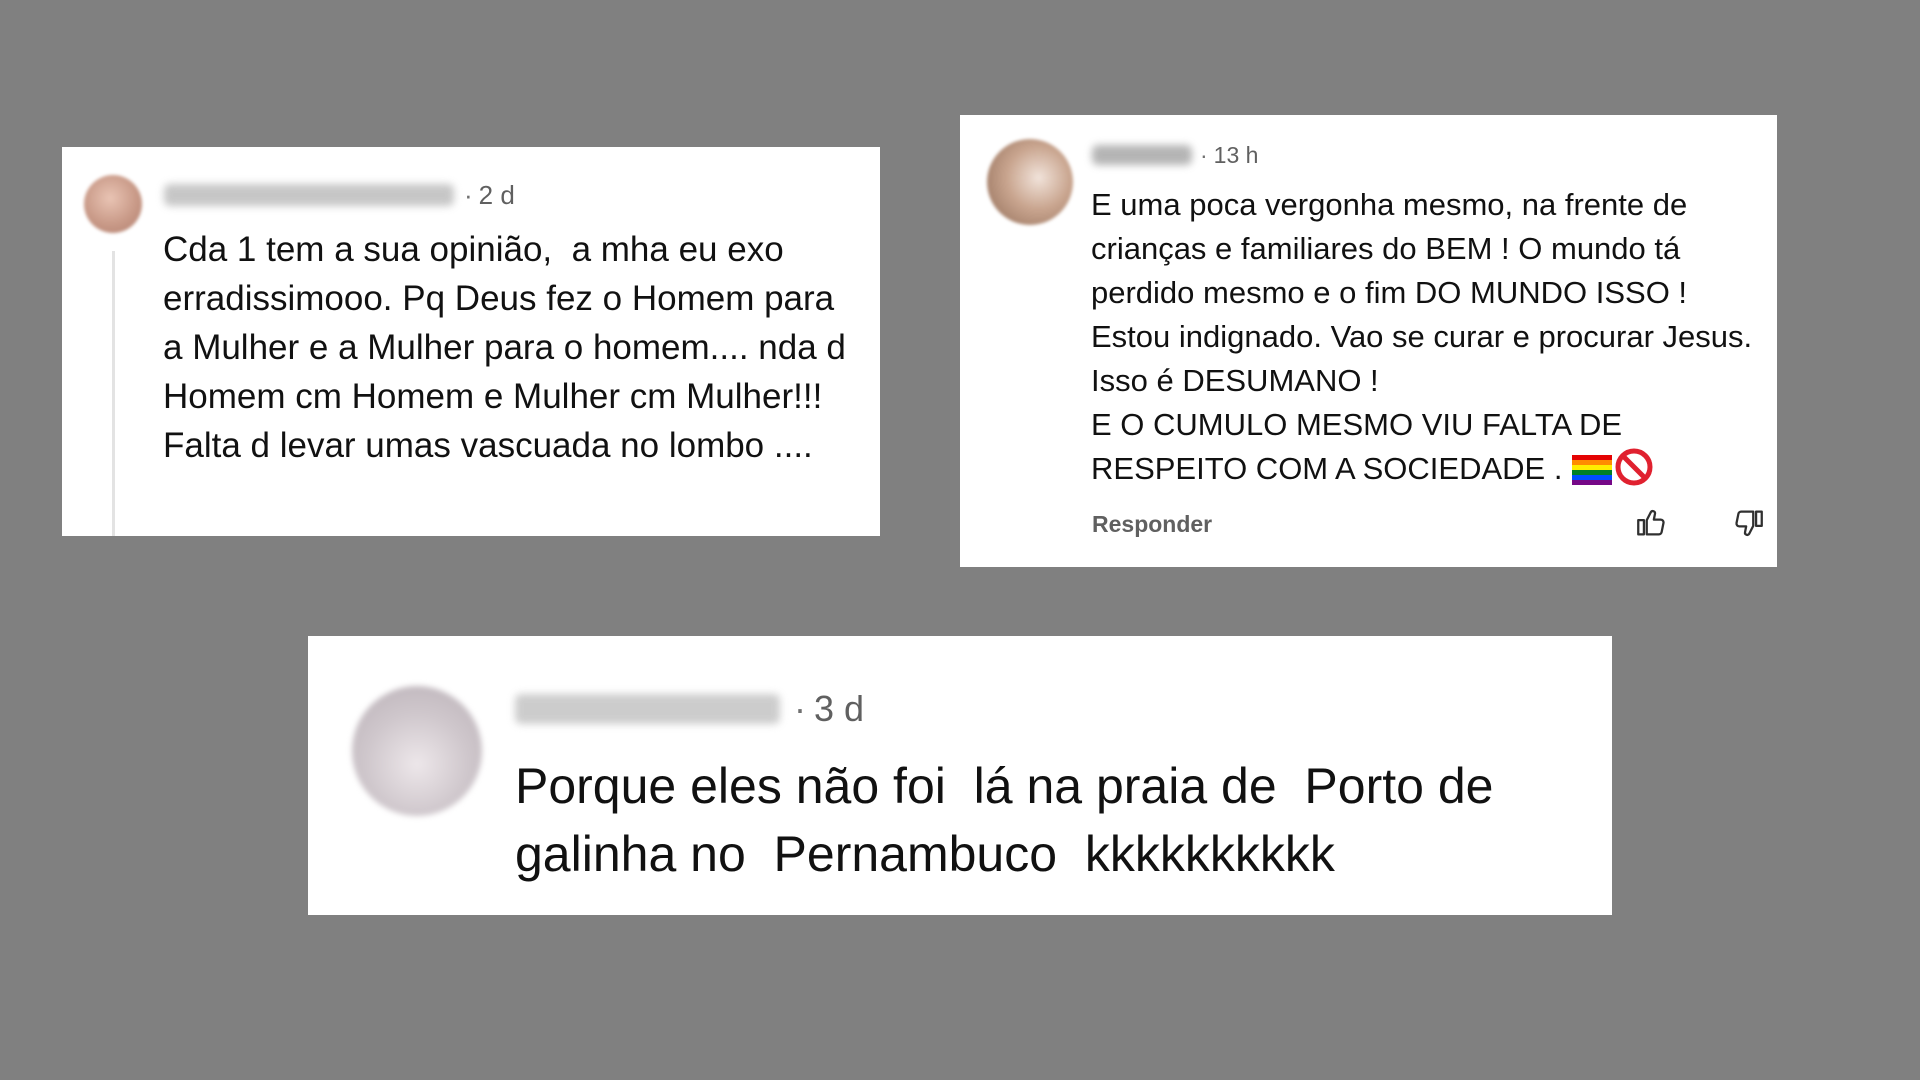 This screenshot has height=1080, width=1920. I want to click on comment-meta: · 3 d, so click(689, 709).